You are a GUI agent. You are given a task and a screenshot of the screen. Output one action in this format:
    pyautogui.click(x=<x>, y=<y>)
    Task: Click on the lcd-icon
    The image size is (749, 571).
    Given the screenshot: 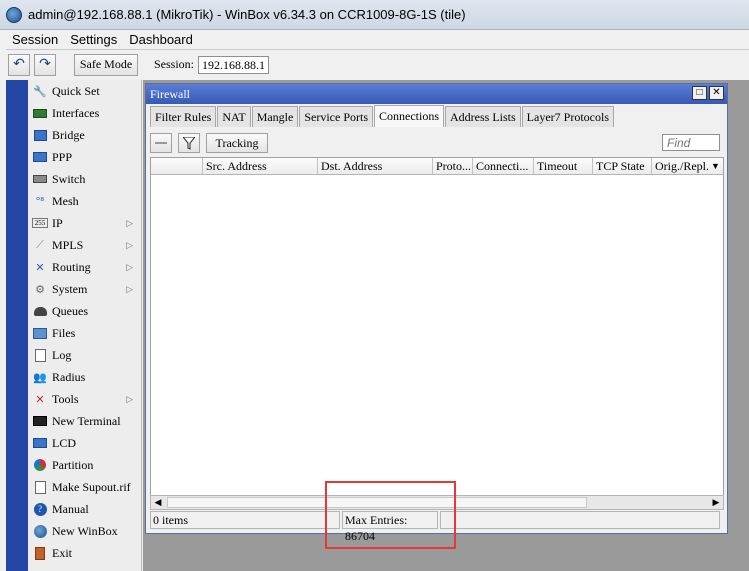 What is the action you would take?
    pyautogui.click(x=40, y=443)
    